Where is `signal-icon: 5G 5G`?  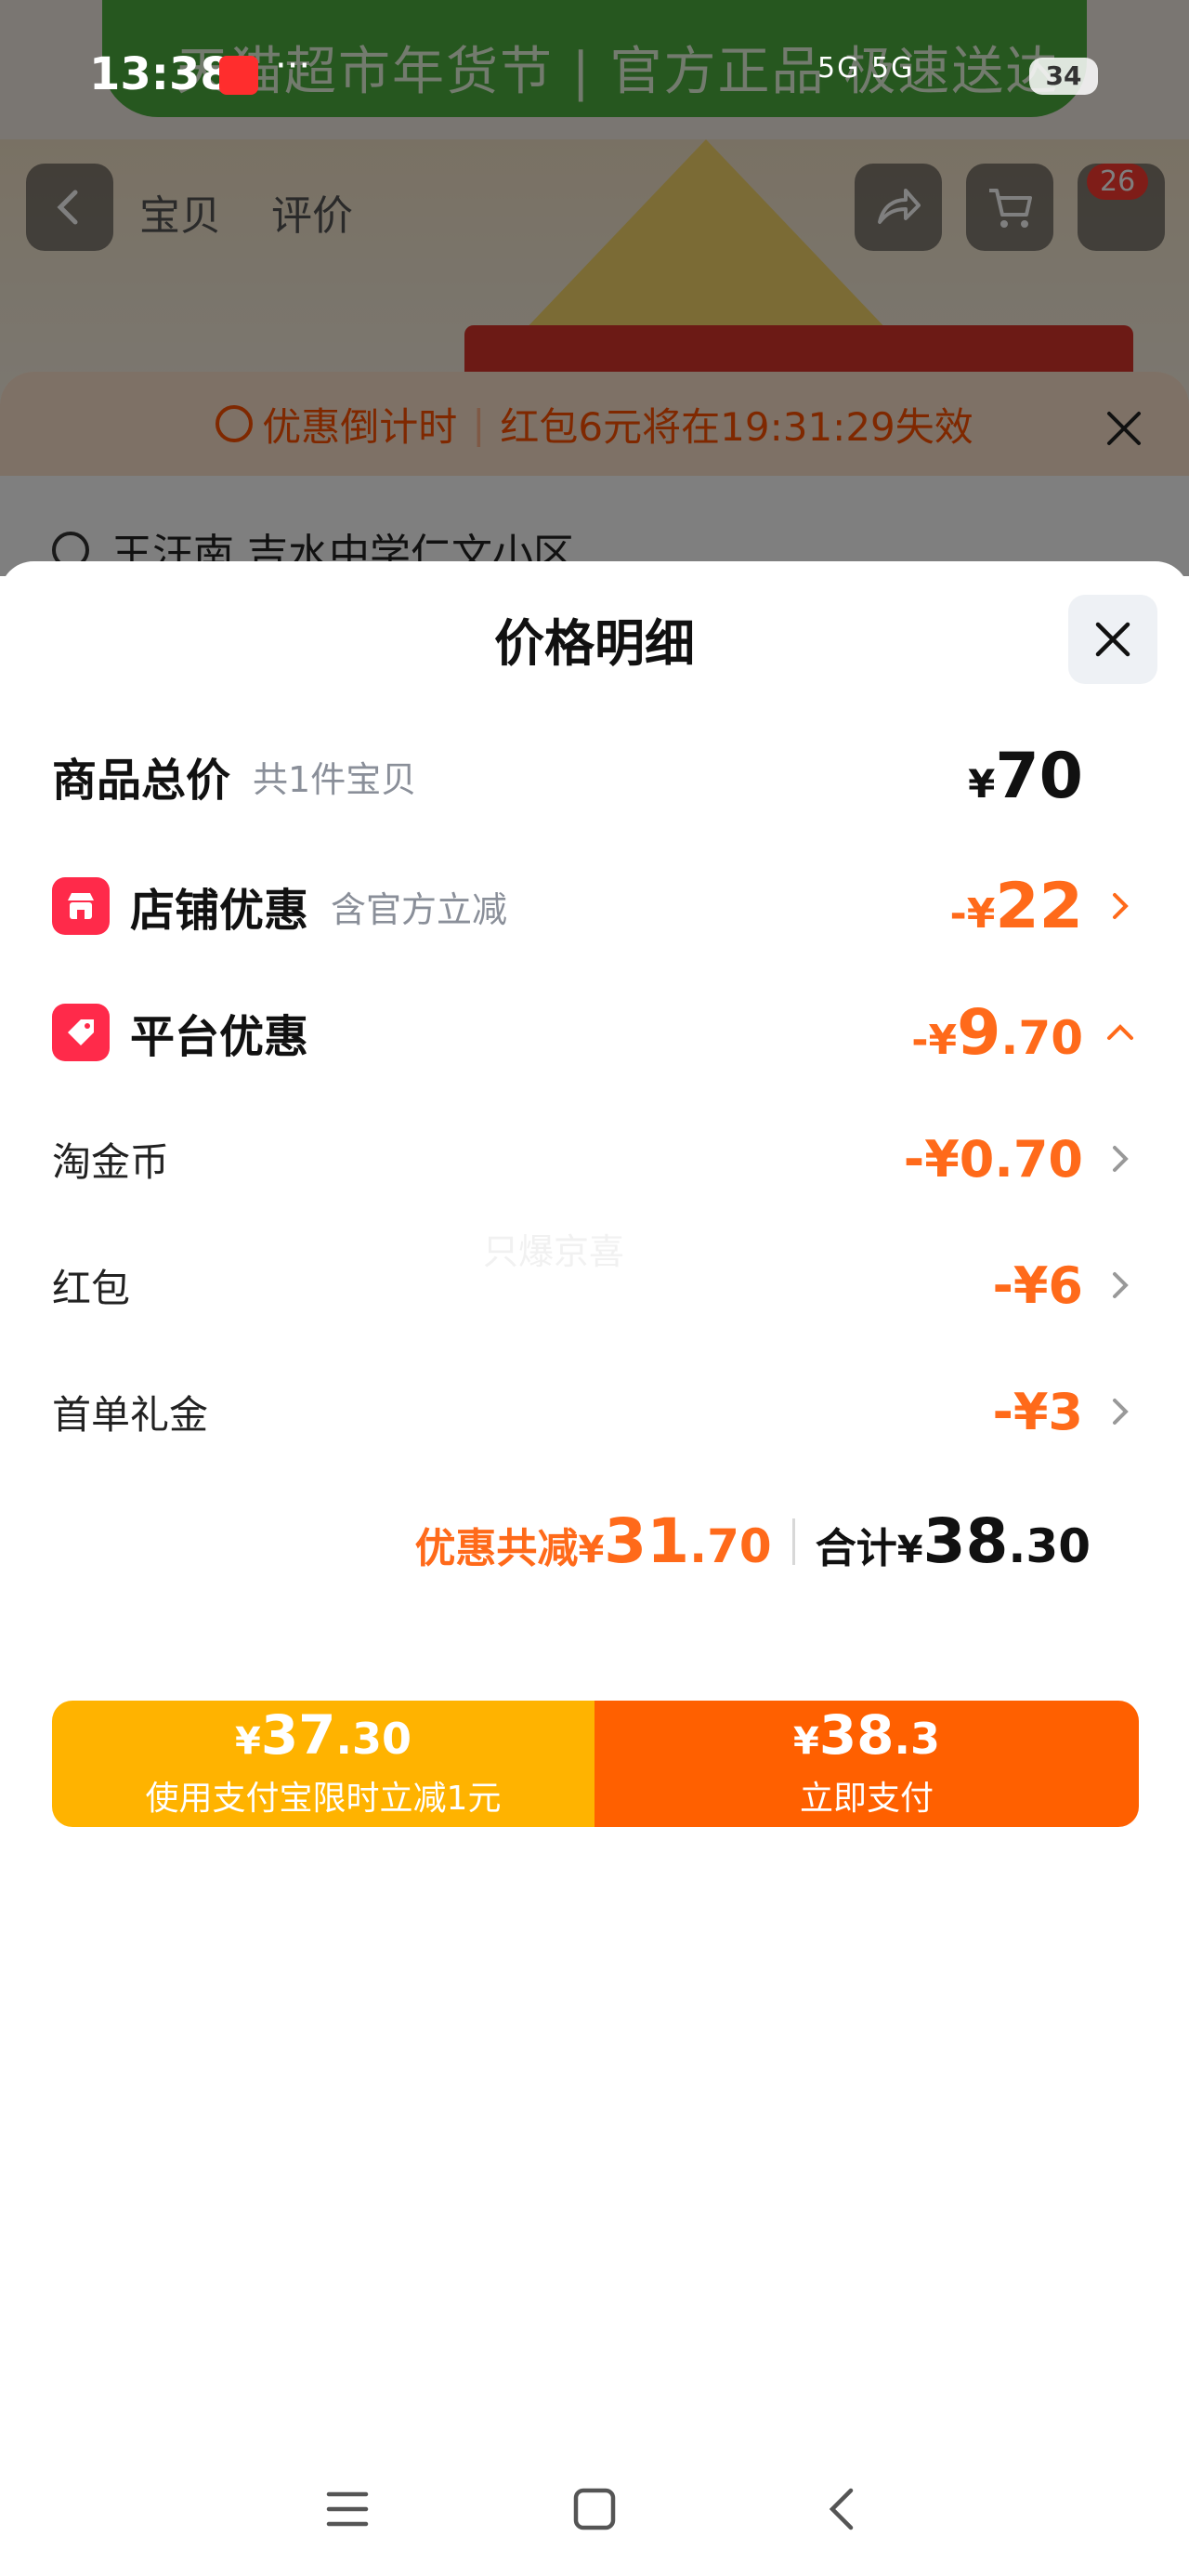
signal-icon: 5G 5G is located at coordinates (866, 68).